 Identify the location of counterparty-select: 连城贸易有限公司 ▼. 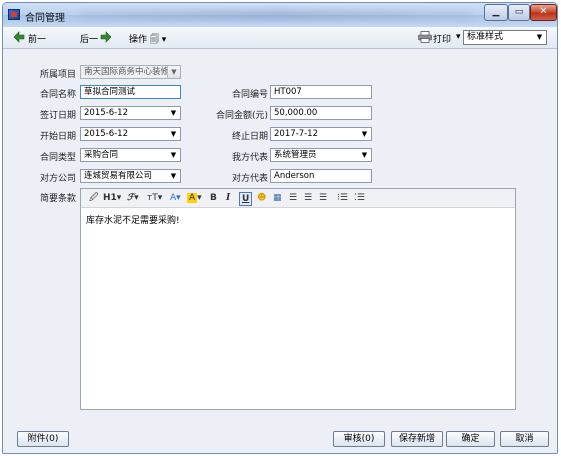
(130, 176).